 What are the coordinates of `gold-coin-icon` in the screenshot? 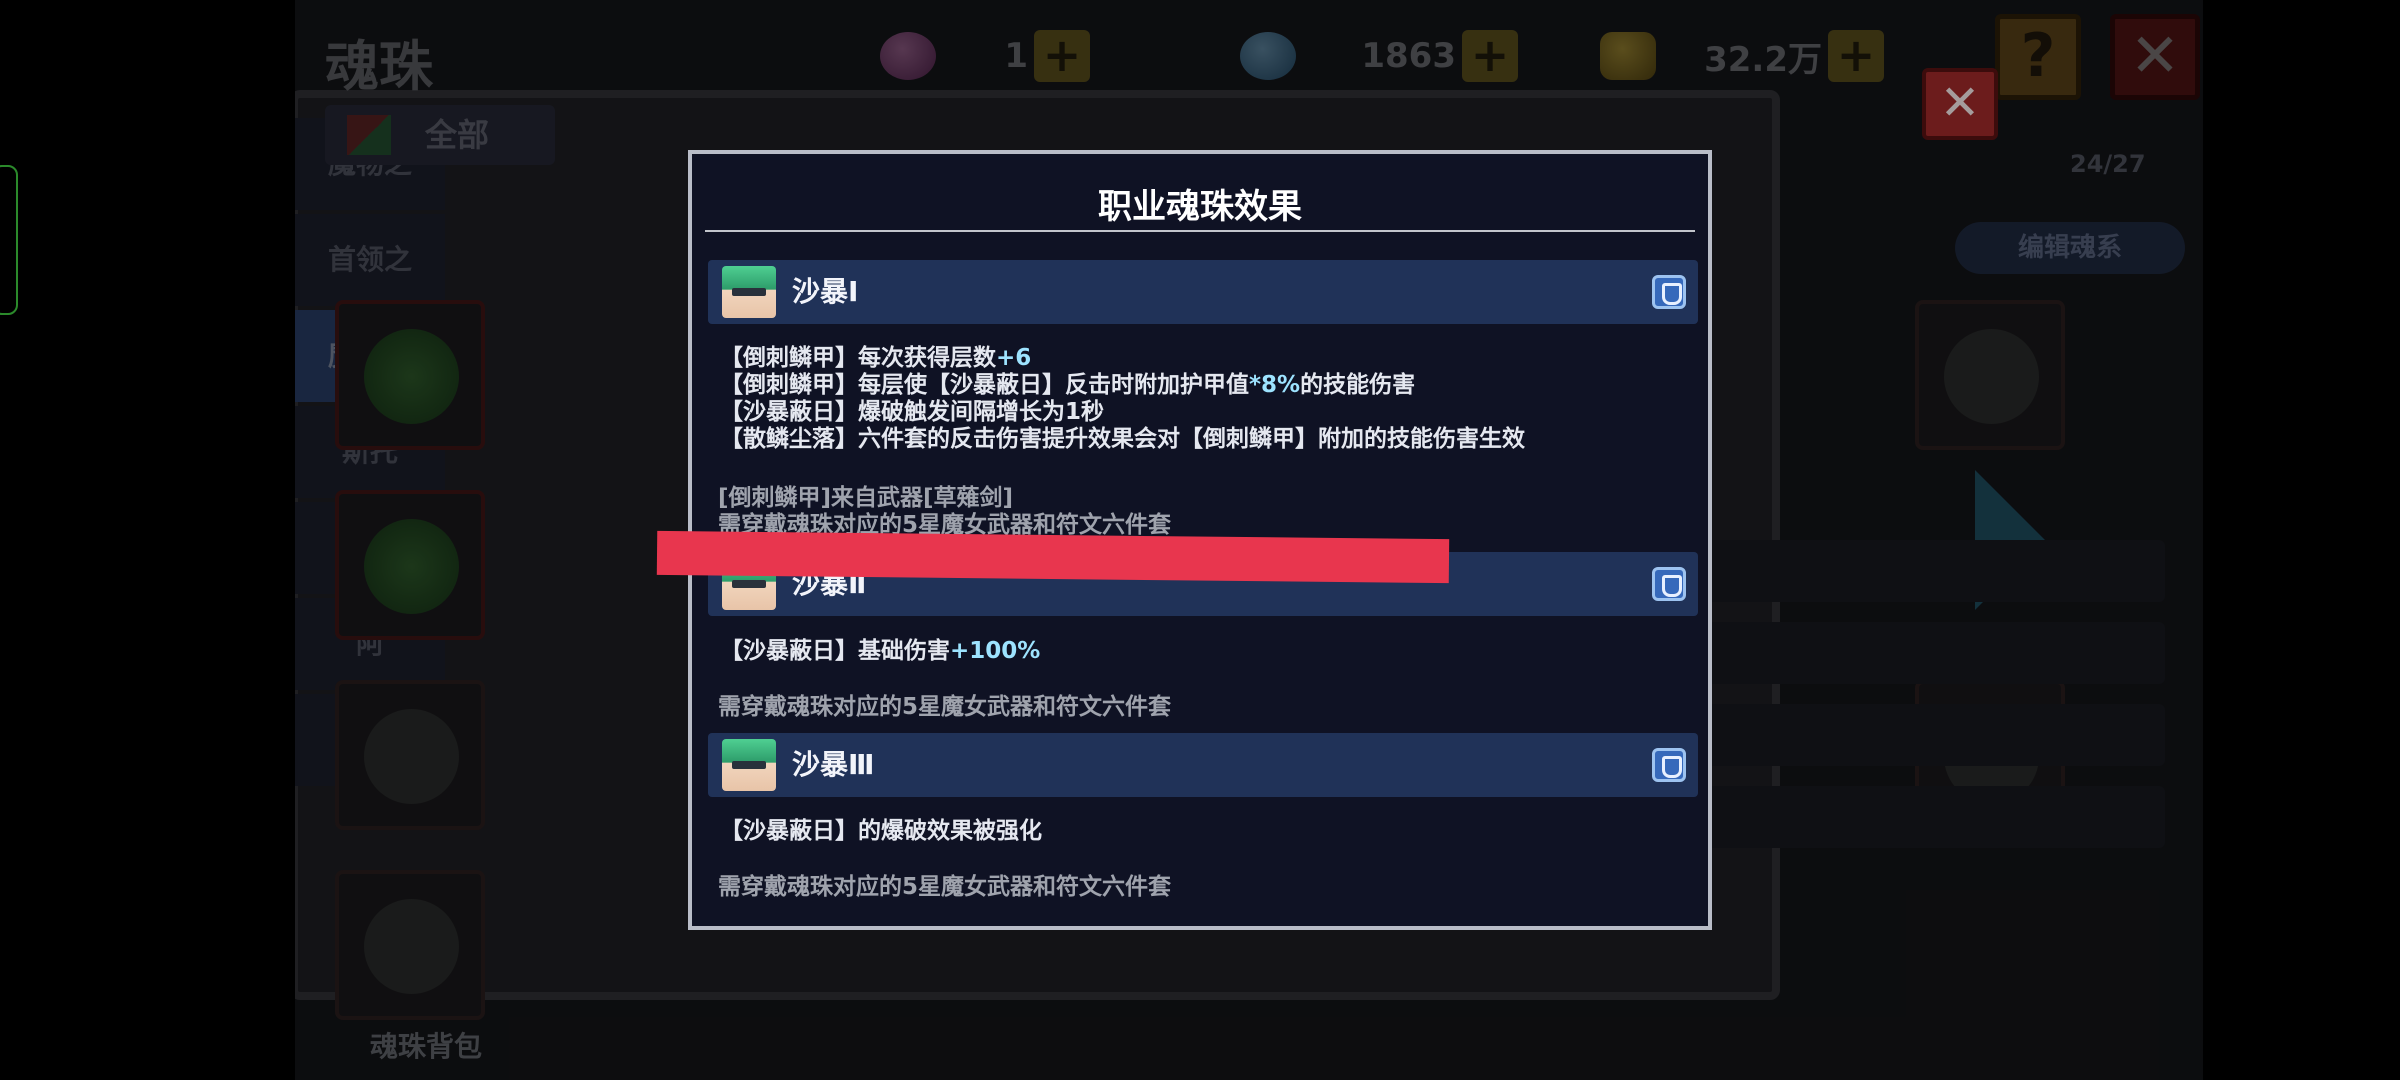 It's located at (1628, 56).